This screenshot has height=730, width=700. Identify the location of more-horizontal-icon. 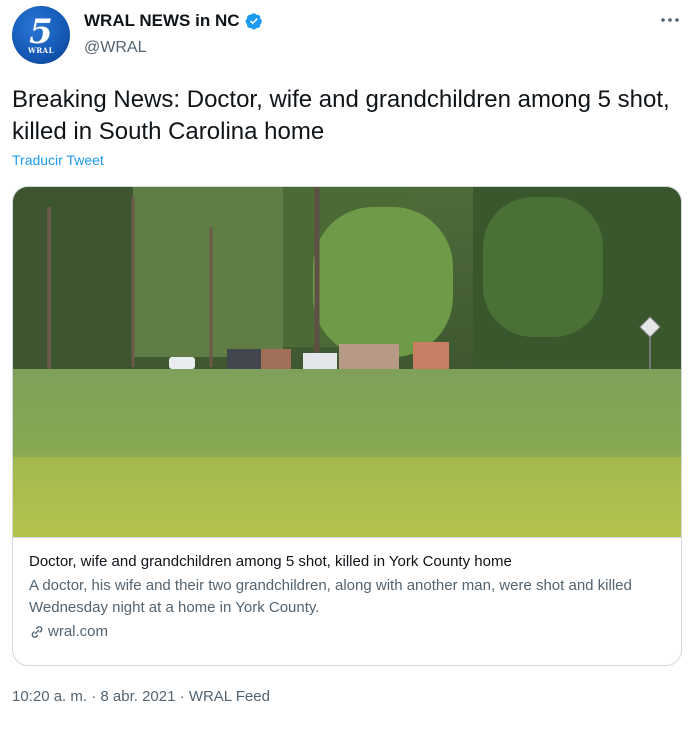
(670, 20).